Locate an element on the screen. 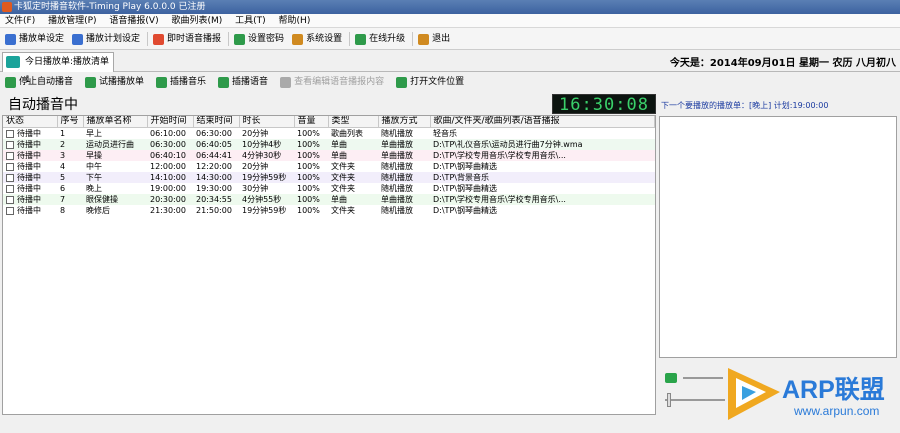  cell-dur: 10分钟4秒 is located at coordinates (262, 144).